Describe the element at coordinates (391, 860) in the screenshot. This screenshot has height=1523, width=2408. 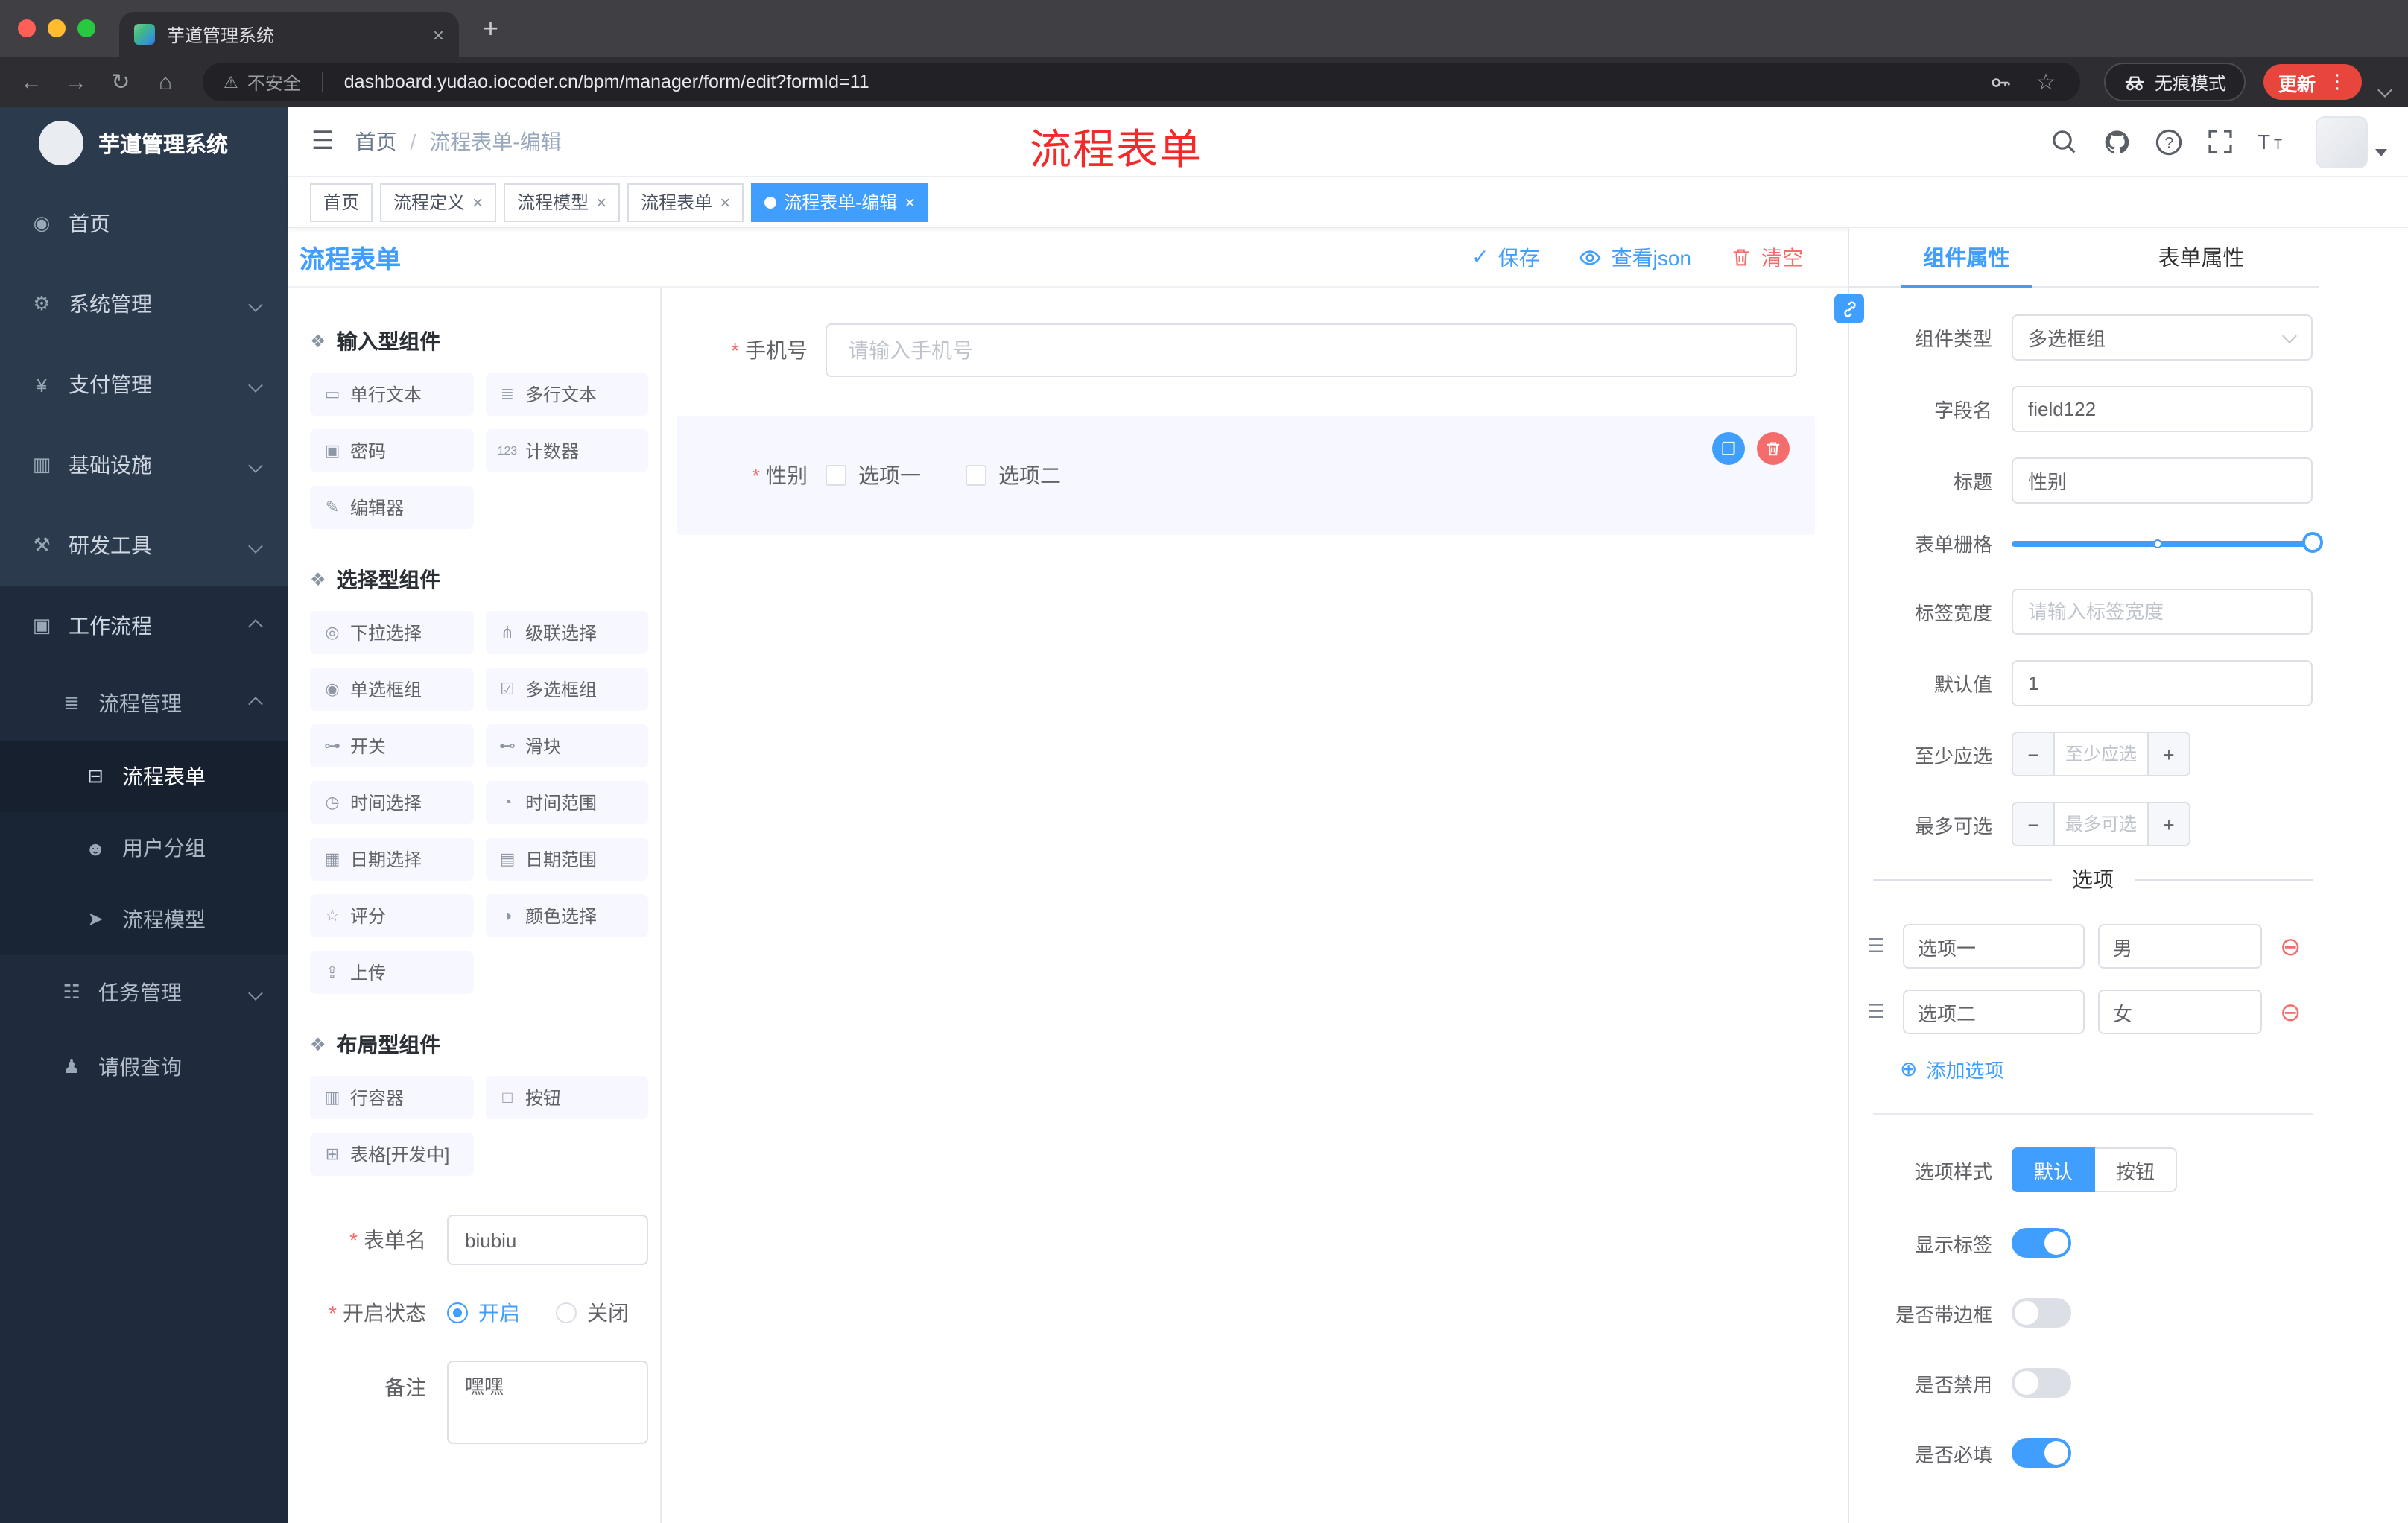
I see `palette-item-date-picker: ▦ 日期选择` at that location.